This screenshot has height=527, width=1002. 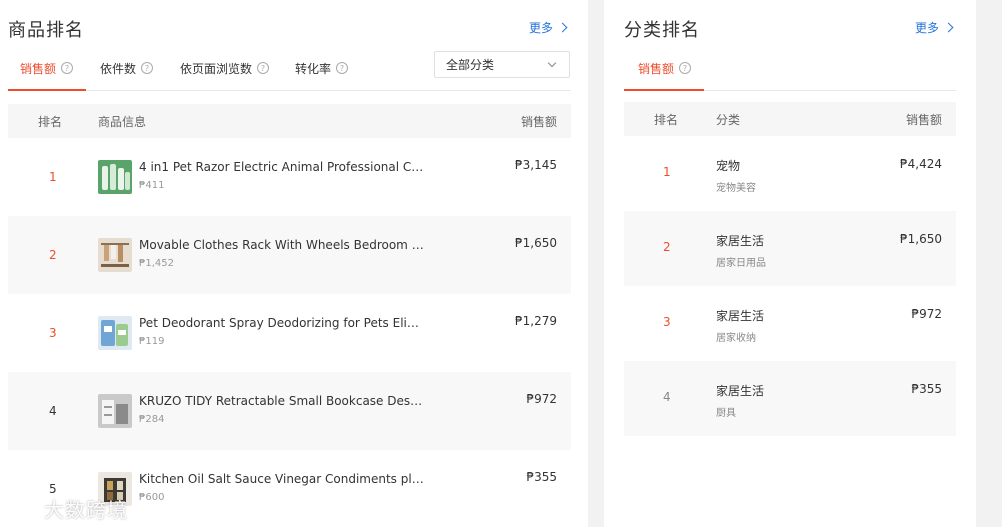 I want to click on product-ranking-more-link: 更多, so click(x=548, y=27).